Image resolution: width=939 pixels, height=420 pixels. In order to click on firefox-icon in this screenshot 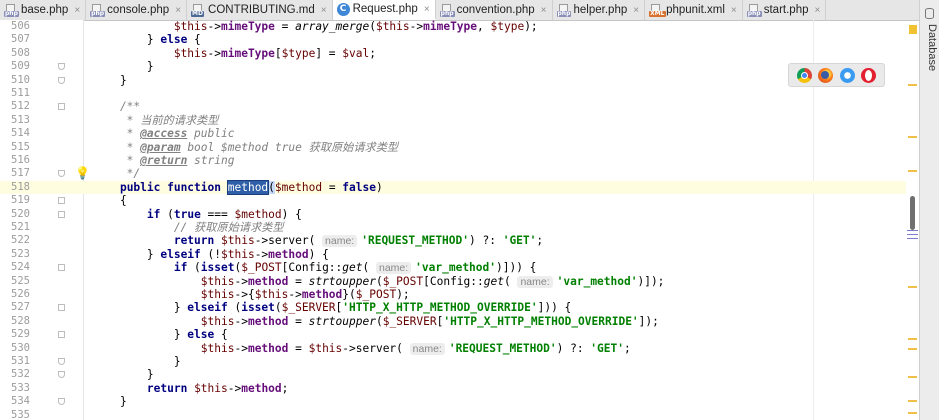, I will do `click(826, 75)`.